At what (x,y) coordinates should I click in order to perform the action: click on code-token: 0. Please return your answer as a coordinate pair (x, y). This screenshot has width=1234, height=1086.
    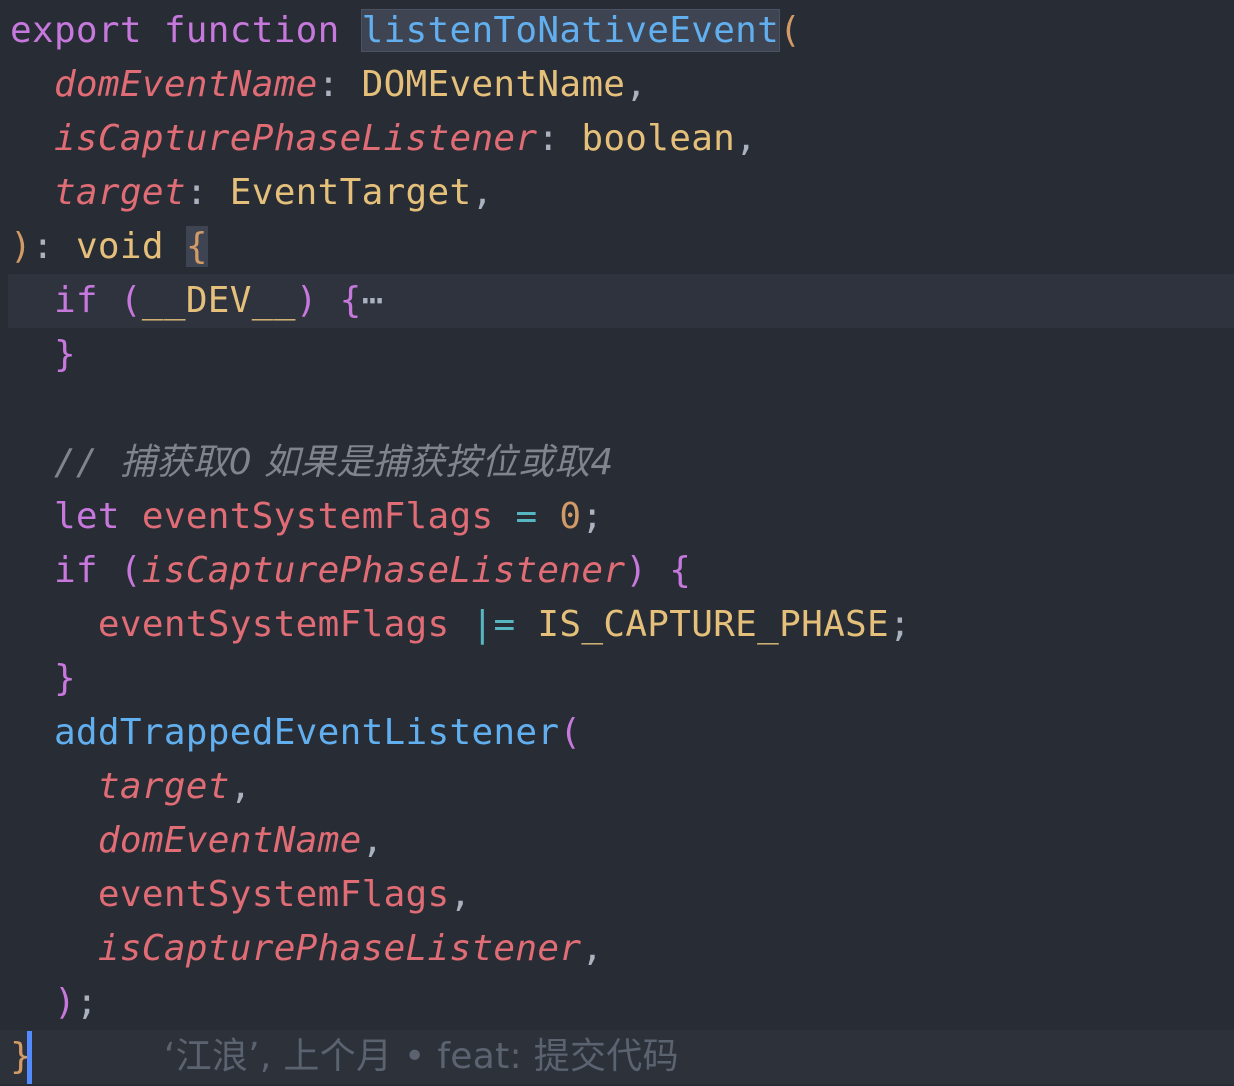
    Looking at the image, I should click on (570, 516).